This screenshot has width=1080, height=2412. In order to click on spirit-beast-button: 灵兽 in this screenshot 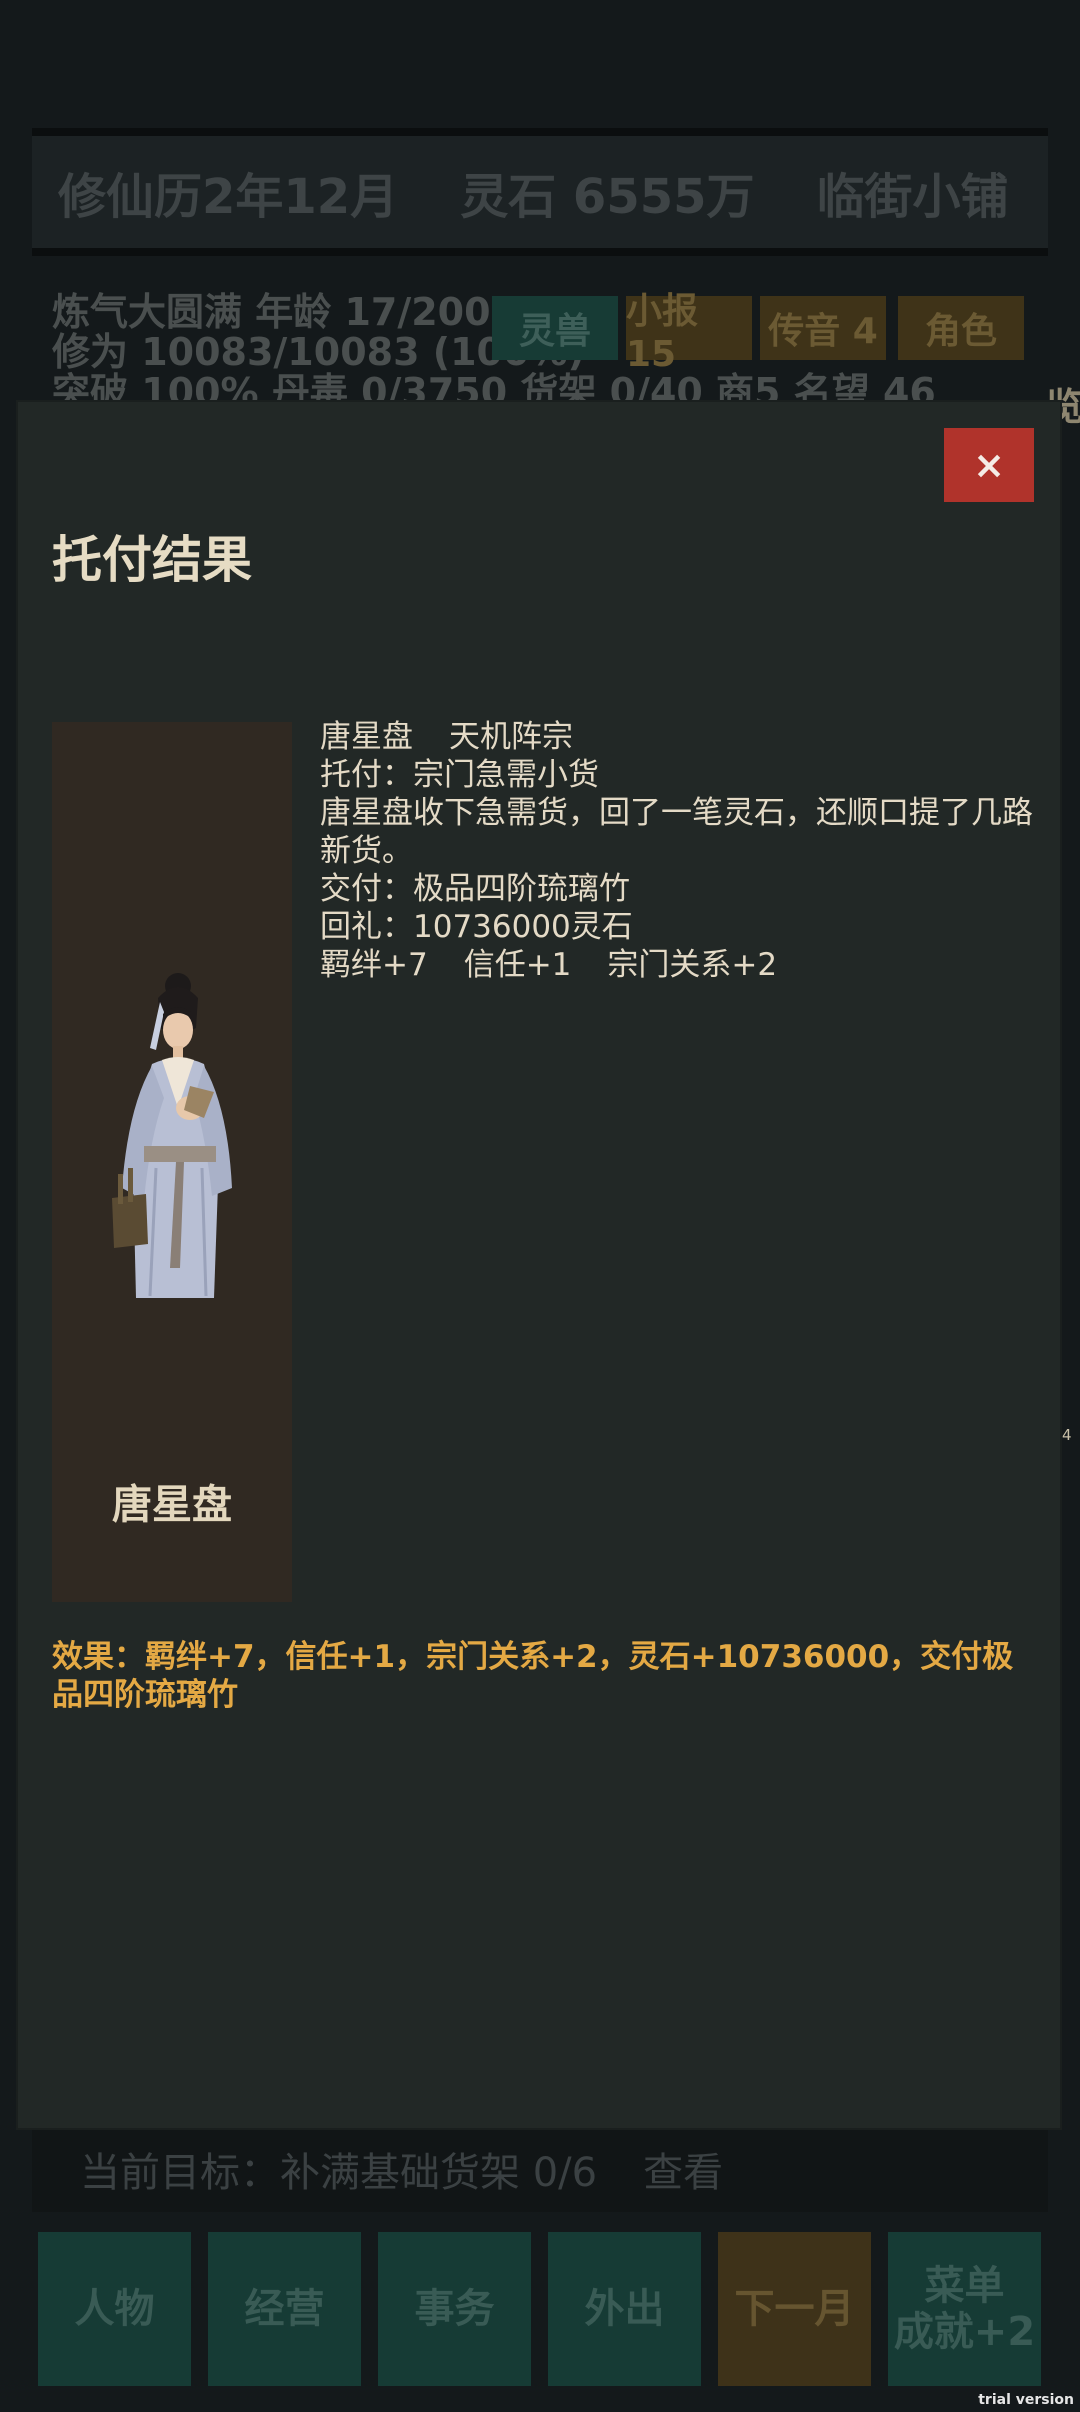, I will do `click(555, 328)`.